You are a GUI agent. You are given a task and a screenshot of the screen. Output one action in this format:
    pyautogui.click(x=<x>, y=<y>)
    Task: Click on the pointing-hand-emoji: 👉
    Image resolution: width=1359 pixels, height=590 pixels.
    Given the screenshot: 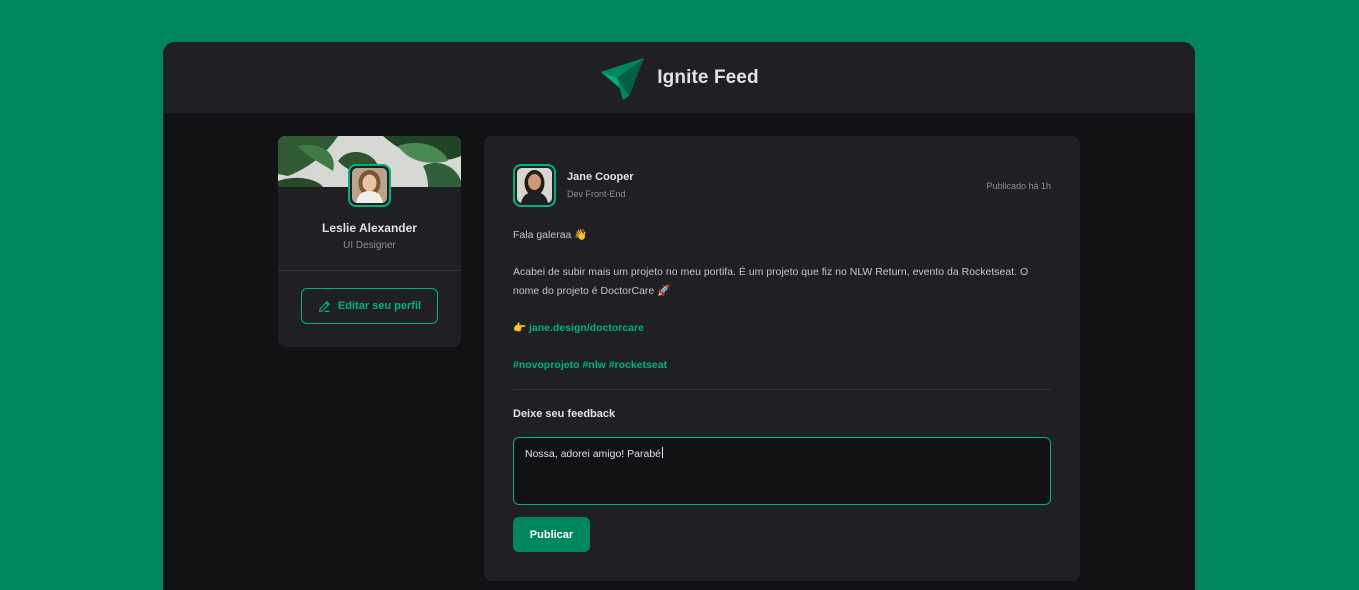 What is the action you would take?
    pyautogui.click(x=521, y=328)
    